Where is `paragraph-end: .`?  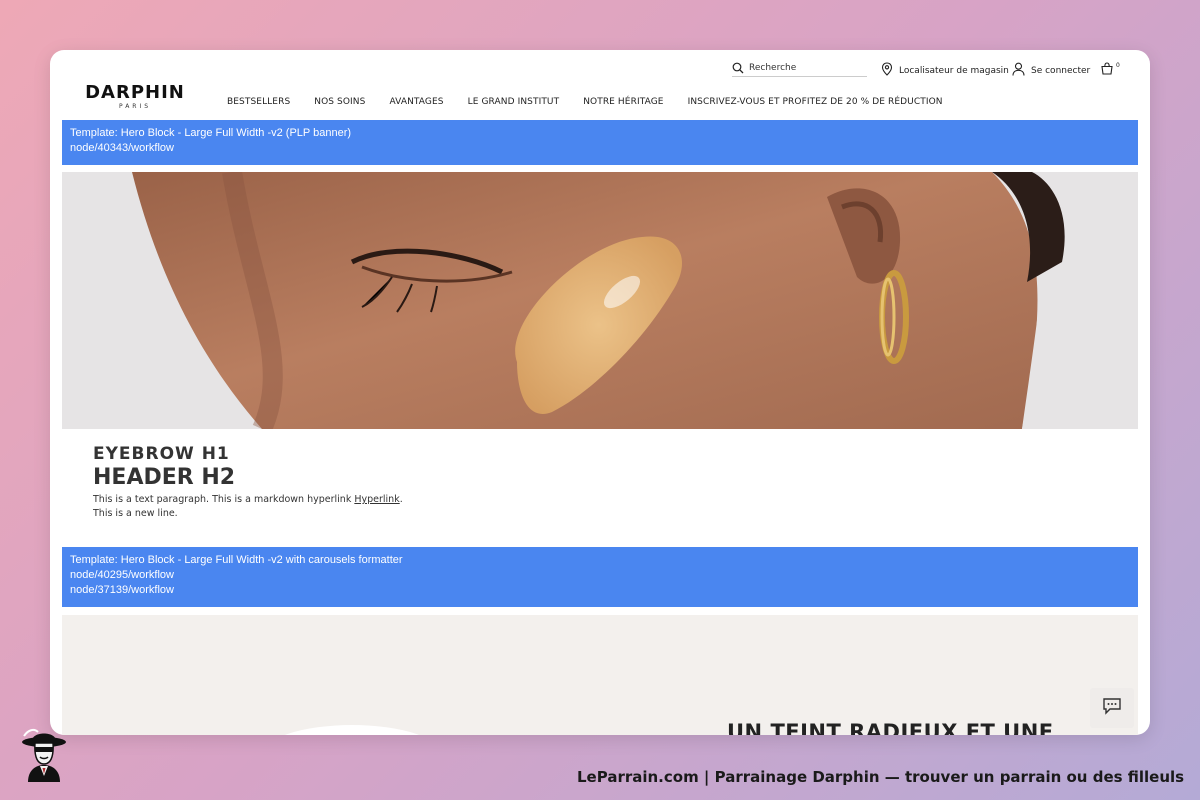 paragraph-end: . is located at coordinates (401, 499).